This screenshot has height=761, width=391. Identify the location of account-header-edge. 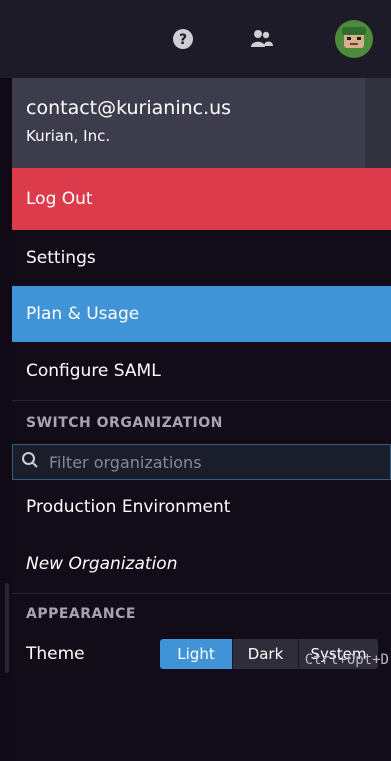
(378, 123).